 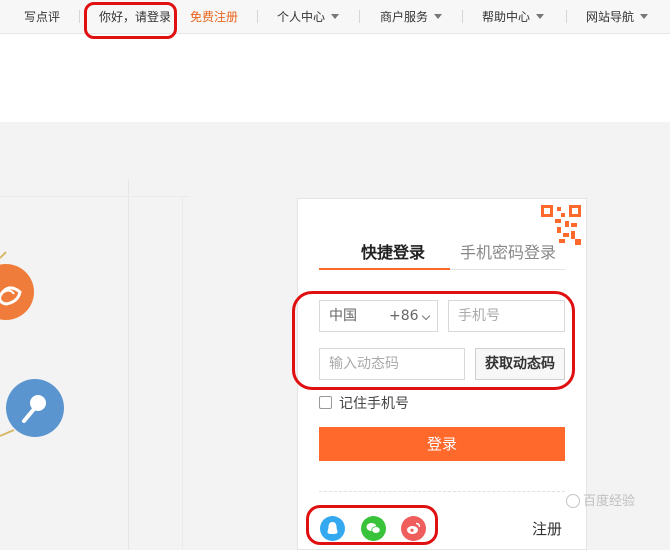 What do you see at coordinates (301, 17) in the screenshot?
I see `personal-center-label: 个人中心` at bounding box center [301, 17].